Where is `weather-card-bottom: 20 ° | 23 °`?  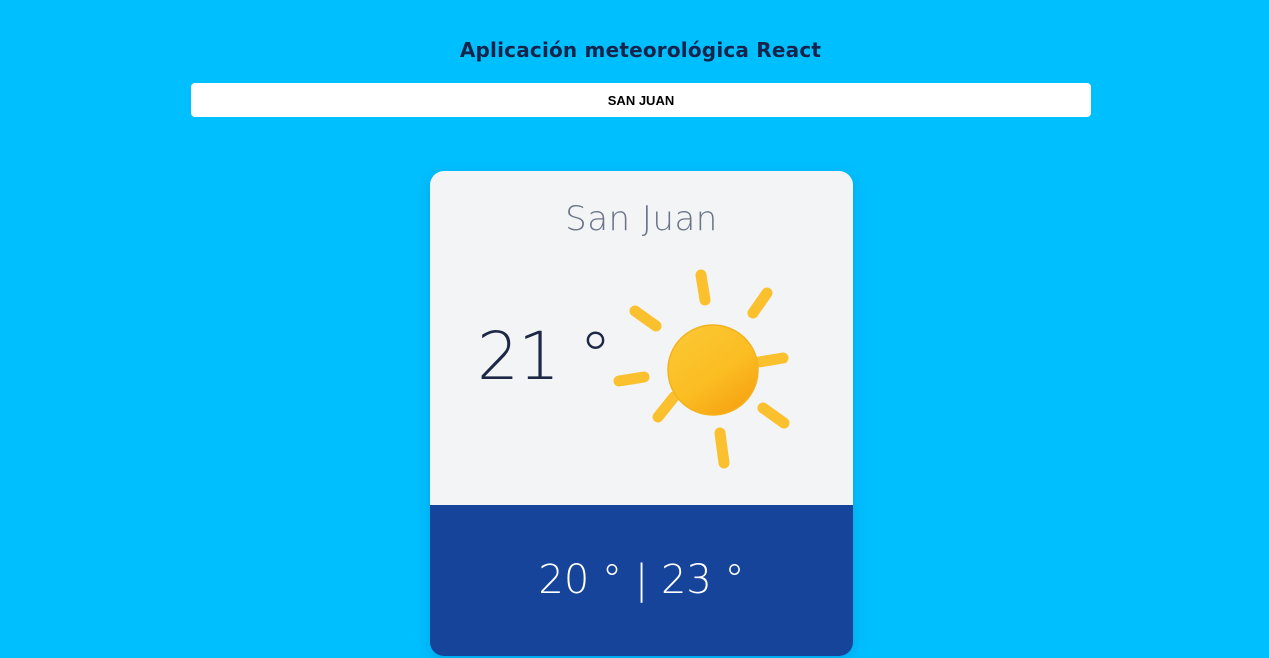 weather-card-bottom: 20 ° | 23 ° is located at coordinates (641, 580).